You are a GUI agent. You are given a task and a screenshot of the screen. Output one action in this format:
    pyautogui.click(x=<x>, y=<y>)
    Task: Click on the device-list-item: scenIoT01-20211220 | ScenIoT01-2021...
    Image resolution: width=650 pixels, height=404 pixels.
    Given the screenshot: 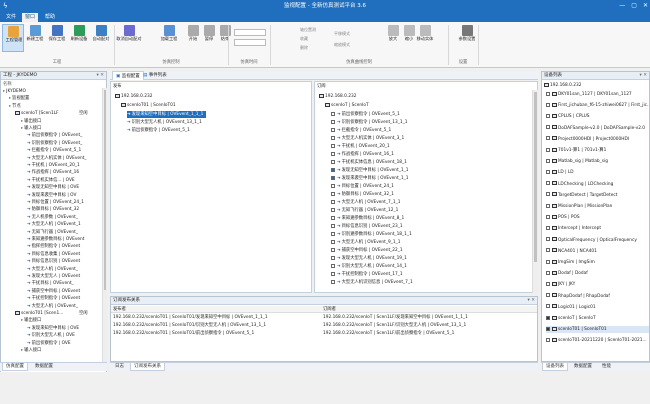 What is the action you would take?
    pyautogui.click(x=597, y=340)
    